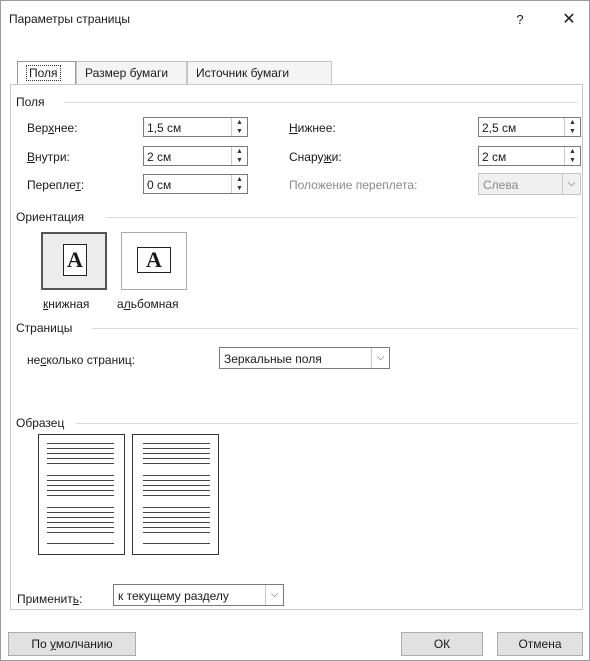 This screenshot has width=590, height=661. Describe the element at coordinates (501, 185) in the screenshot. I see `gutter-position-value: Слева` at that location.